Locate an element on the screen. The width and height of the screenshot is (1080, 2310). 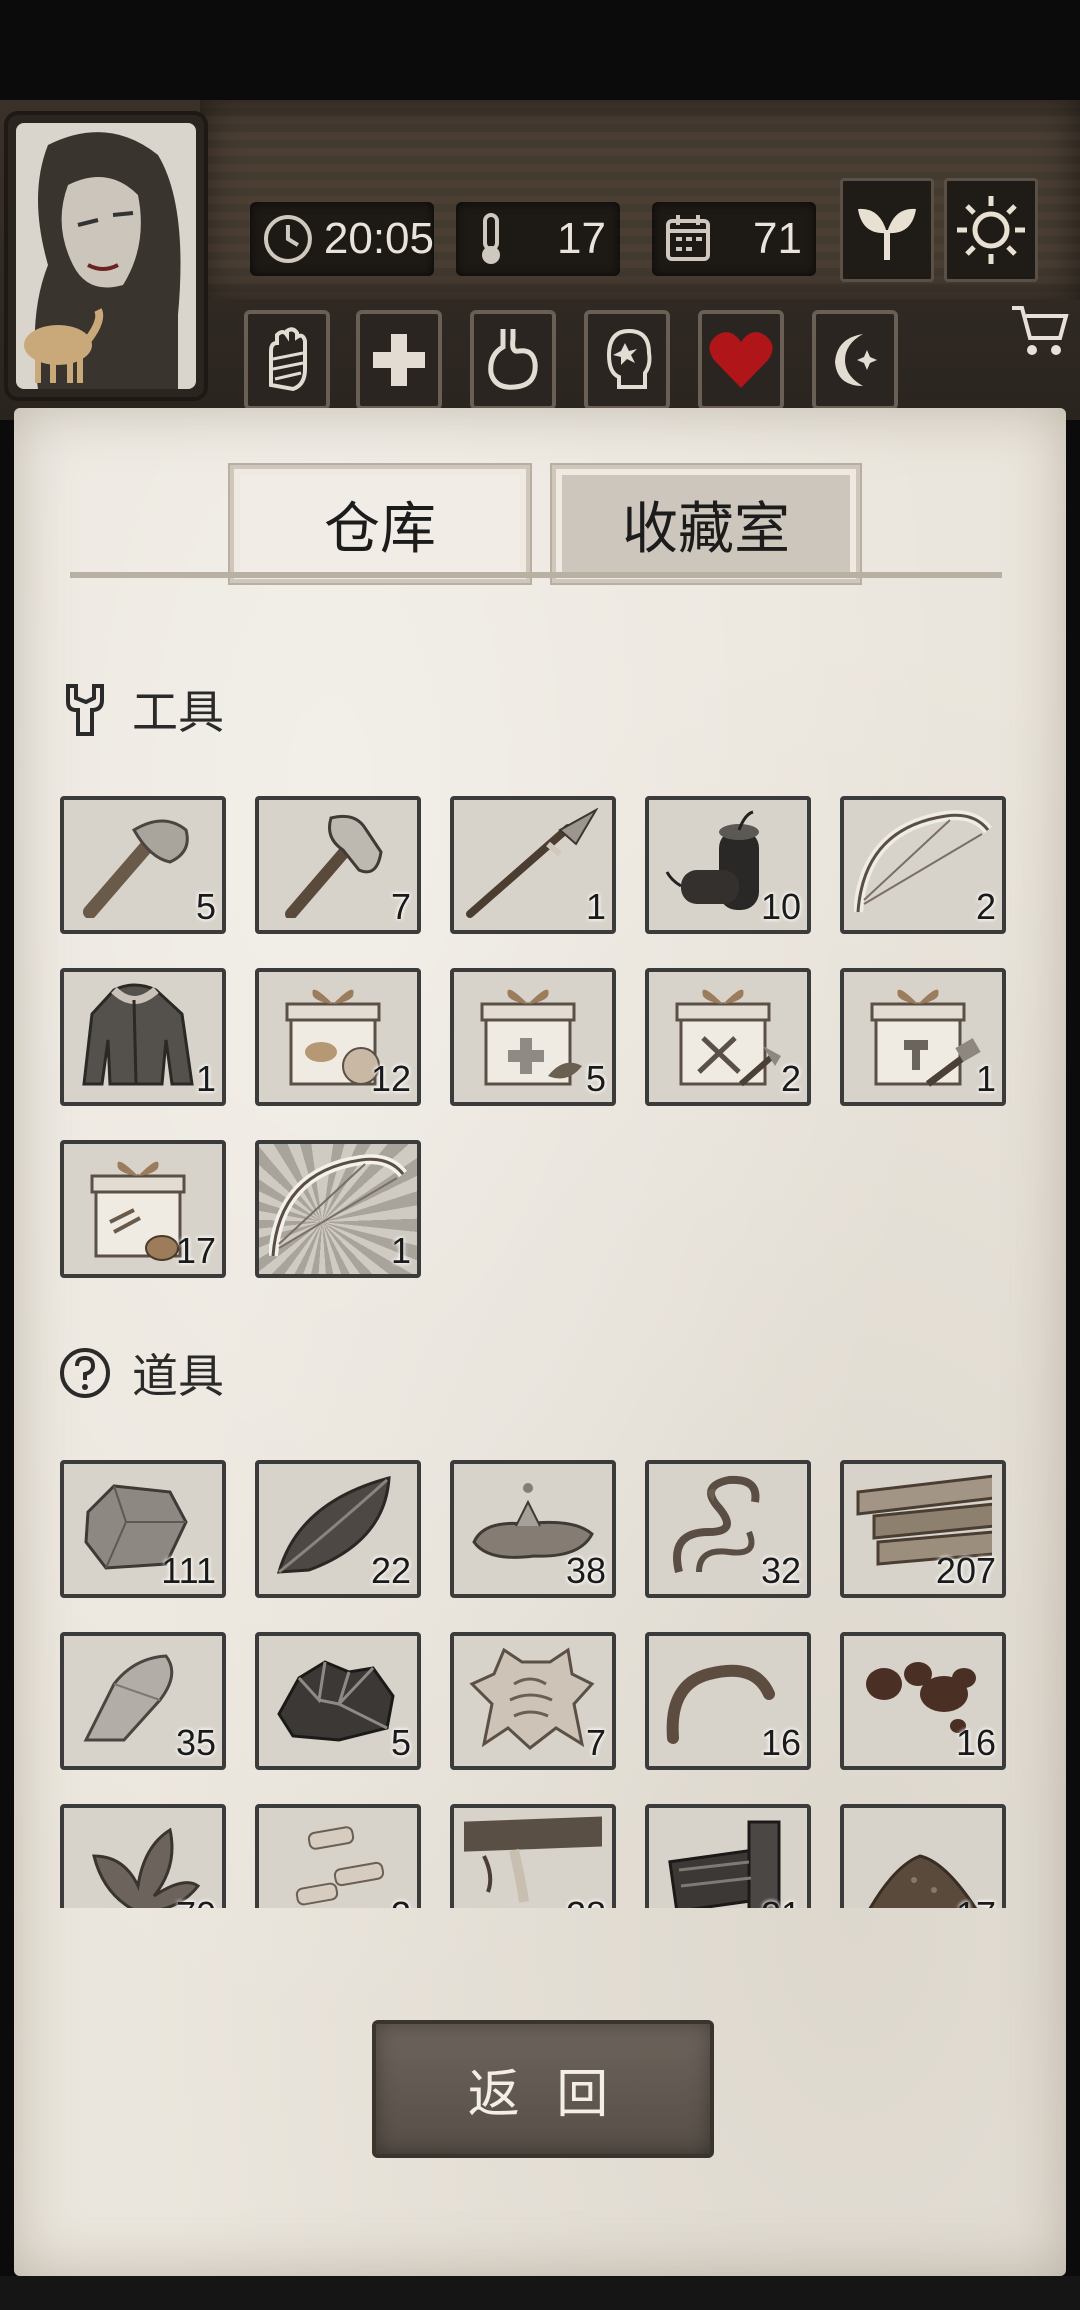
back-button: 返 回 is located at coordinates (543, 2089).